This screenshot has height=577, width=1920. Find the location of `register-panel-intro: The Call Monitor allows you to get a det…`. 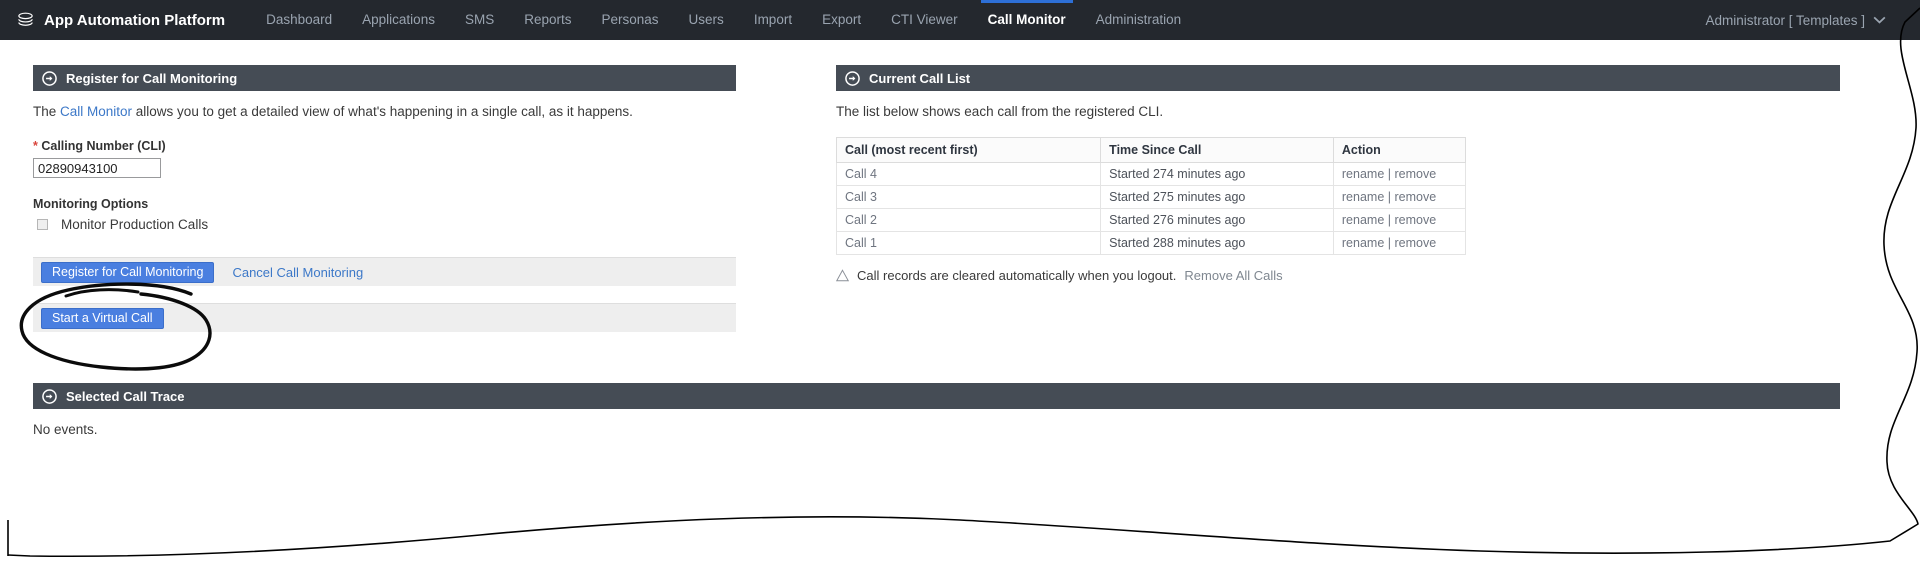

register-panel-intro: The Call Monitor allows you to get a det… is located at coordinates (384, 111).